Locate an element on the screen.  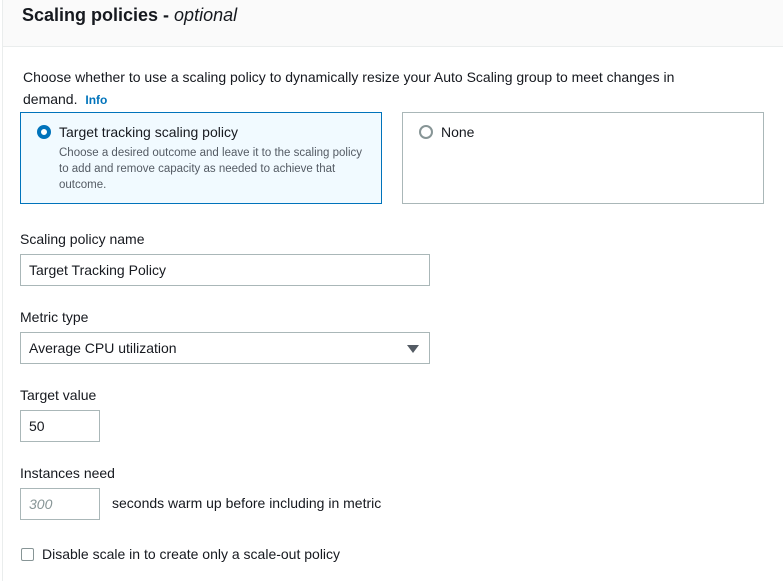
info-link: Info is located at coordinates (96, 100).